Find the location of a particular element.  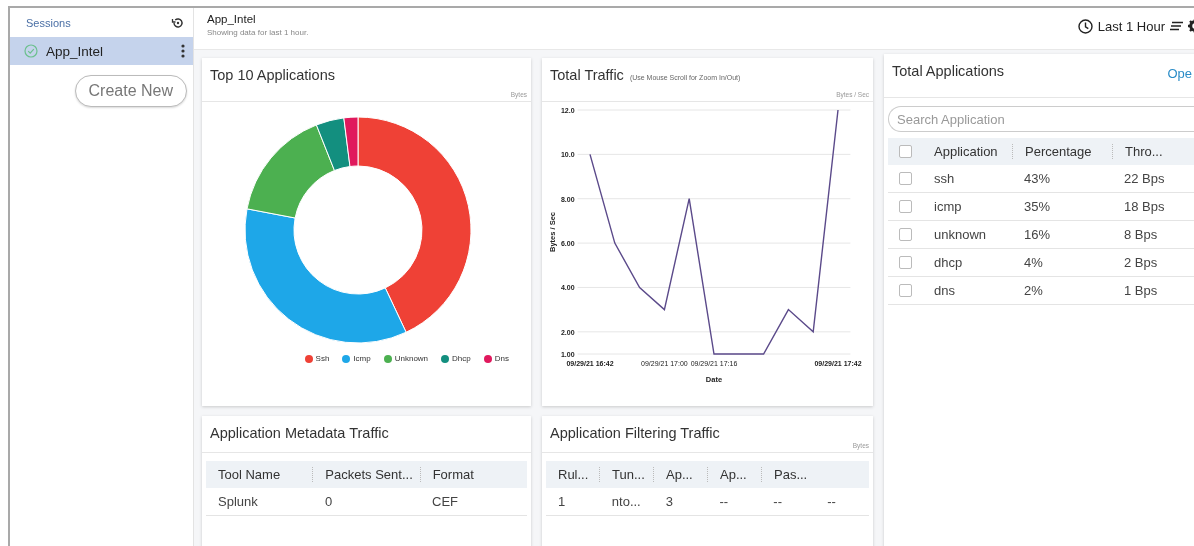

table-cell: 2 Bps is located at coordinates (1141, 262).